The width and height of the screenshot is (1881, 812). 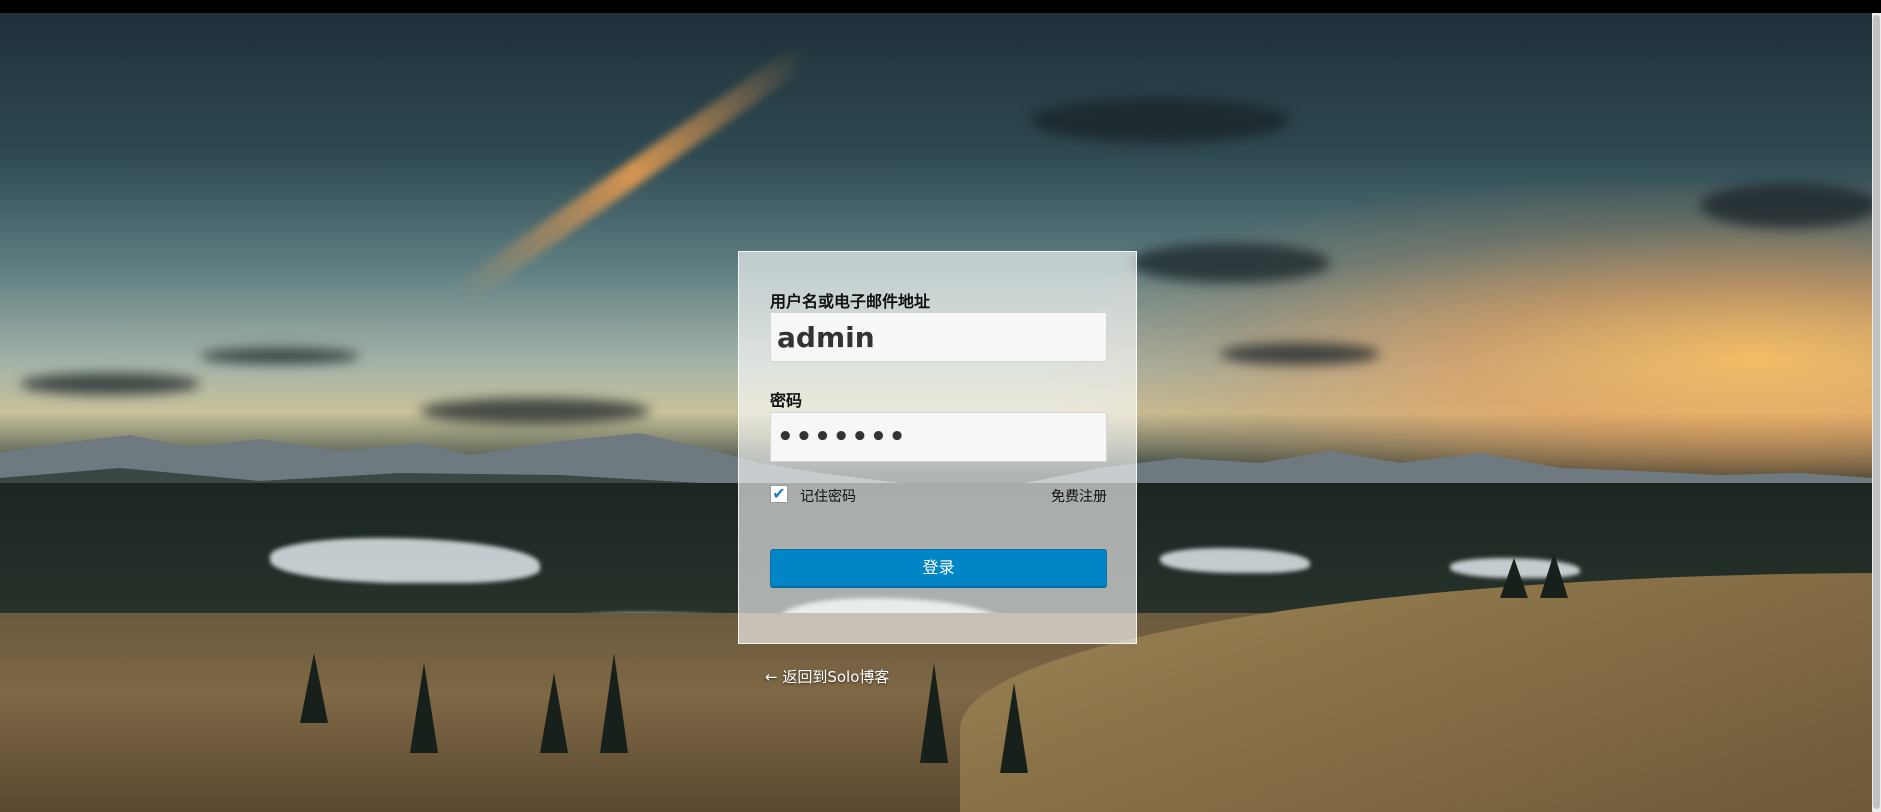 What do you see at coordinates (1079, 496) in the screenshot?
I see `register-link: 免费注册` at bounding box center [1079, 496].